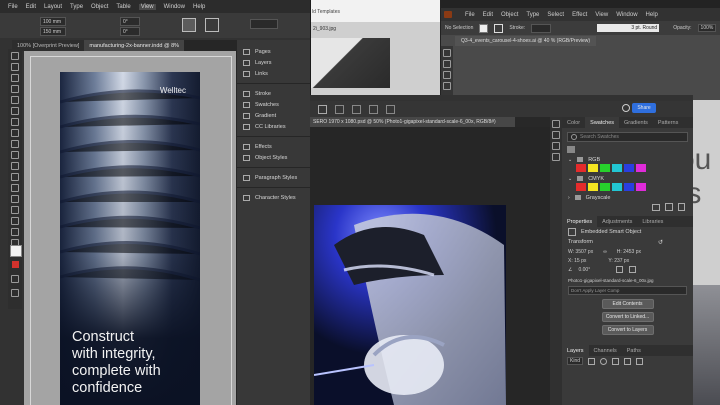 The image size is (720, 405). I want to click on ps-color-icon, so click(556, 135).